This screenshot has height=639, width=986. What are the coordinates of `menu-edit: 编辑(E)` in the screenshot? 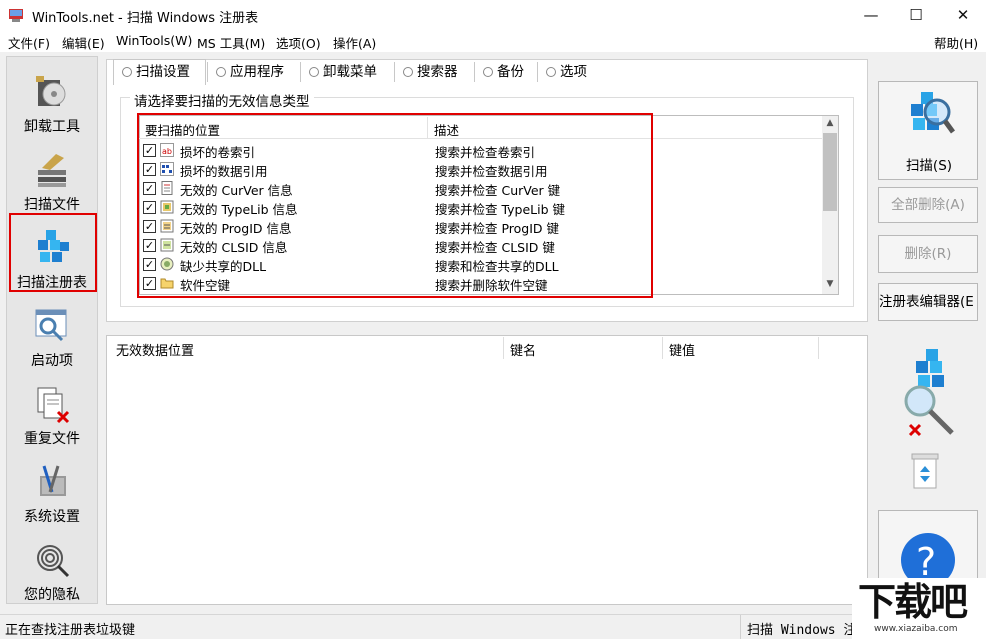 It's located at (83, 42).